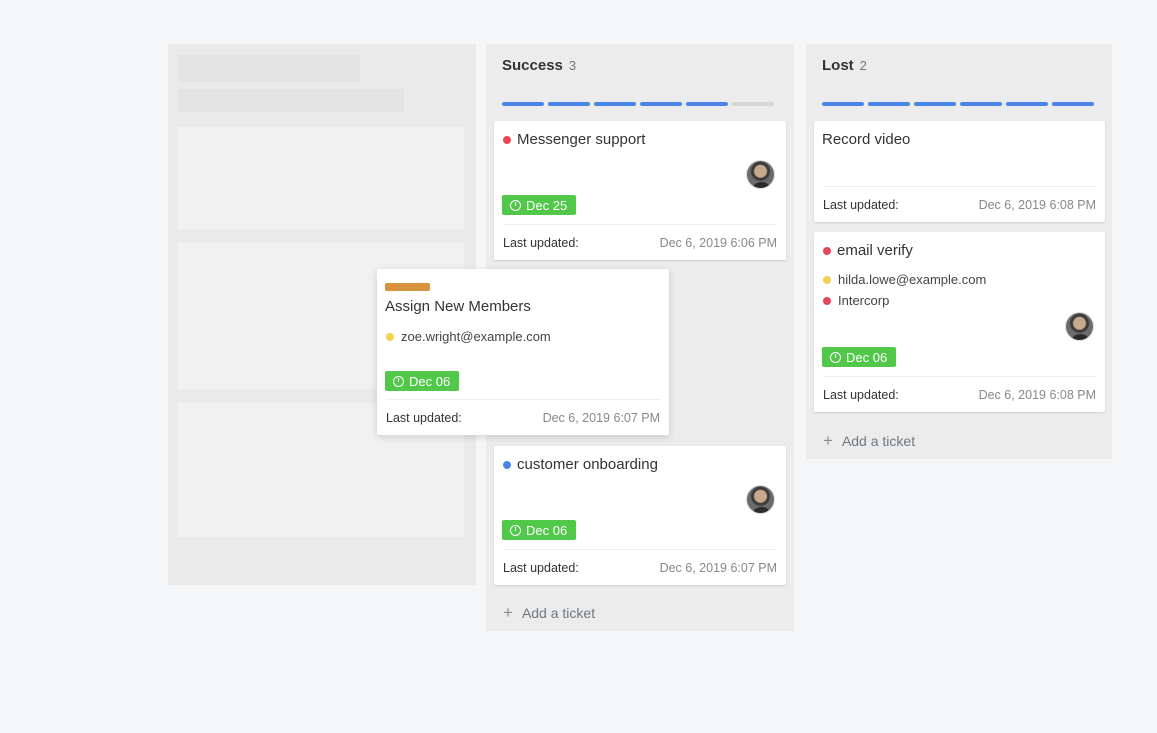 The image size is (1157, 733). What do you see at coordinates (838, 65) in the screenshot?
I see `column-title: Lost` at bounding box center [838, 65].